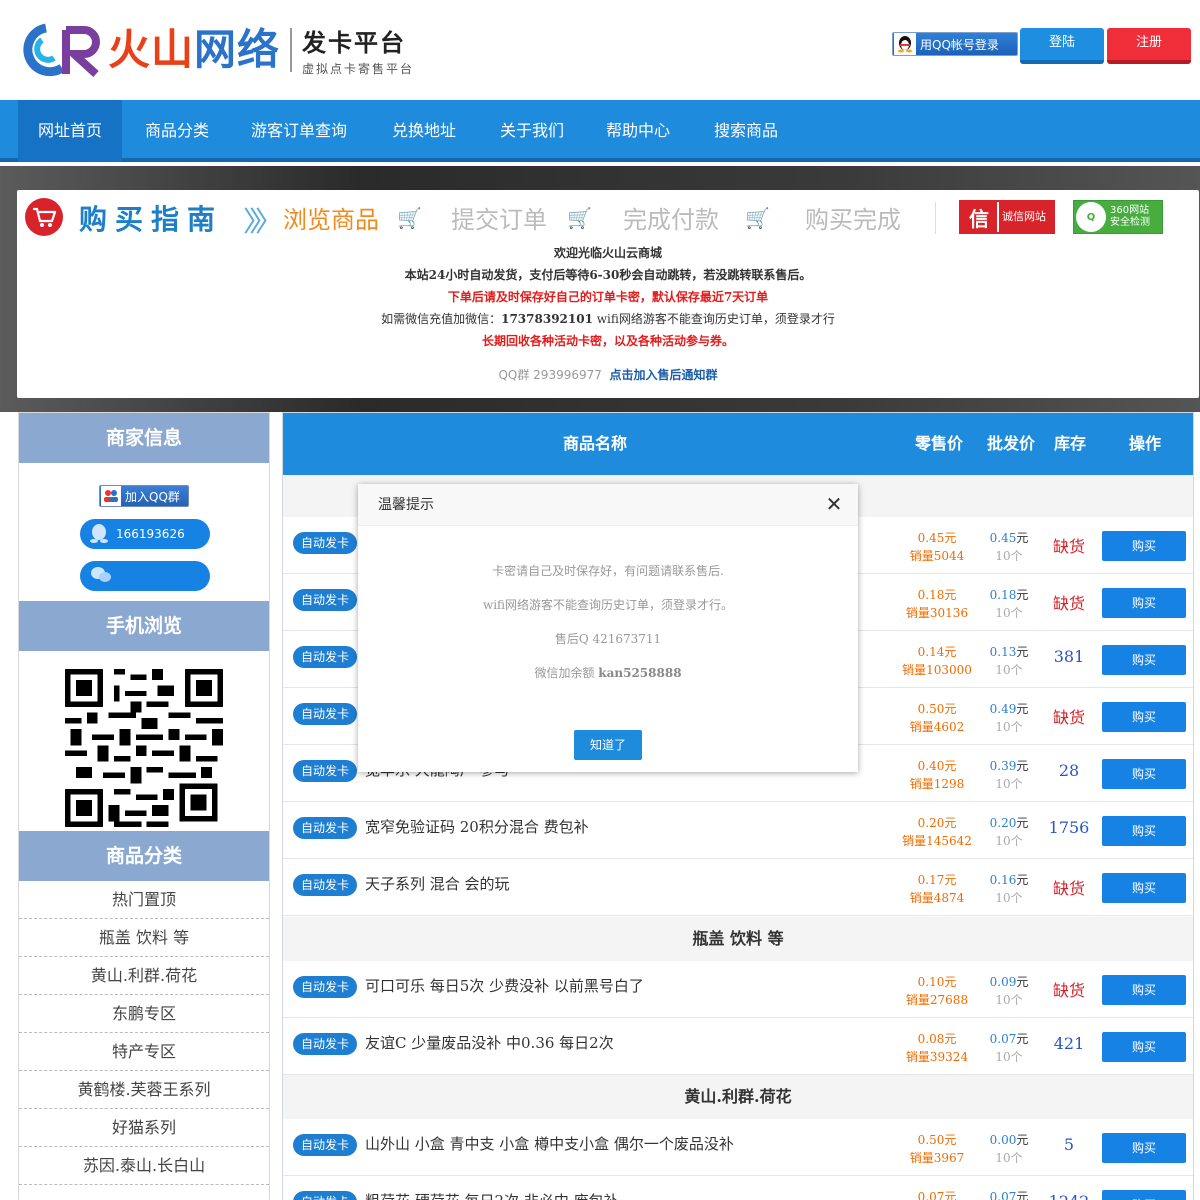 The height and width of the screenshot is (1200, 1200). Describe the element at coordinates (1069, 1196) in the screenshot. I see `stock-value: 1242` at that location.